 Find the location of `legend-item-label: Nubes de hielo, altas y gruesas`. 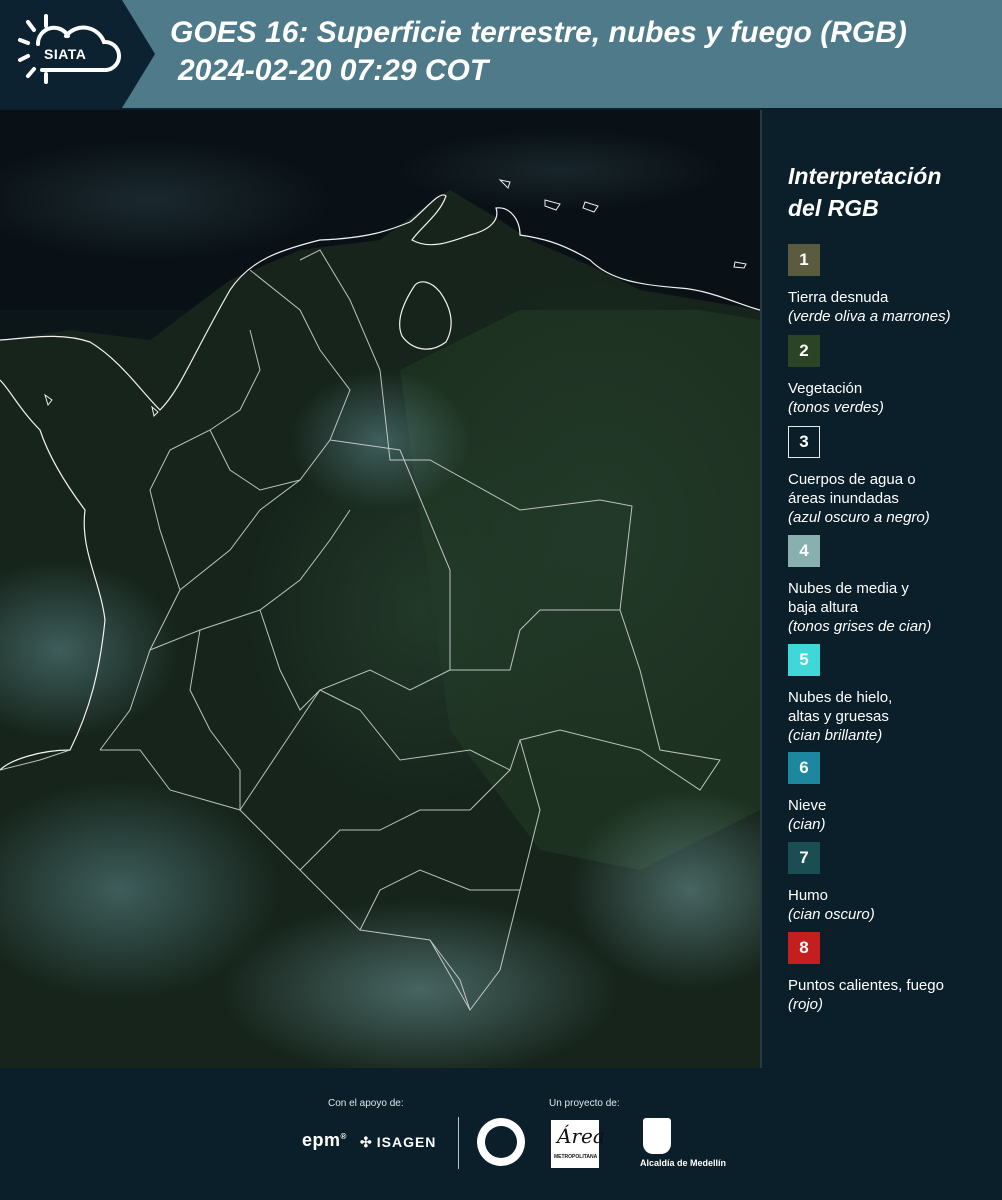

legend-item-label: Nubes de hielo, altas y gruesas is located at coordinates (840, 707).